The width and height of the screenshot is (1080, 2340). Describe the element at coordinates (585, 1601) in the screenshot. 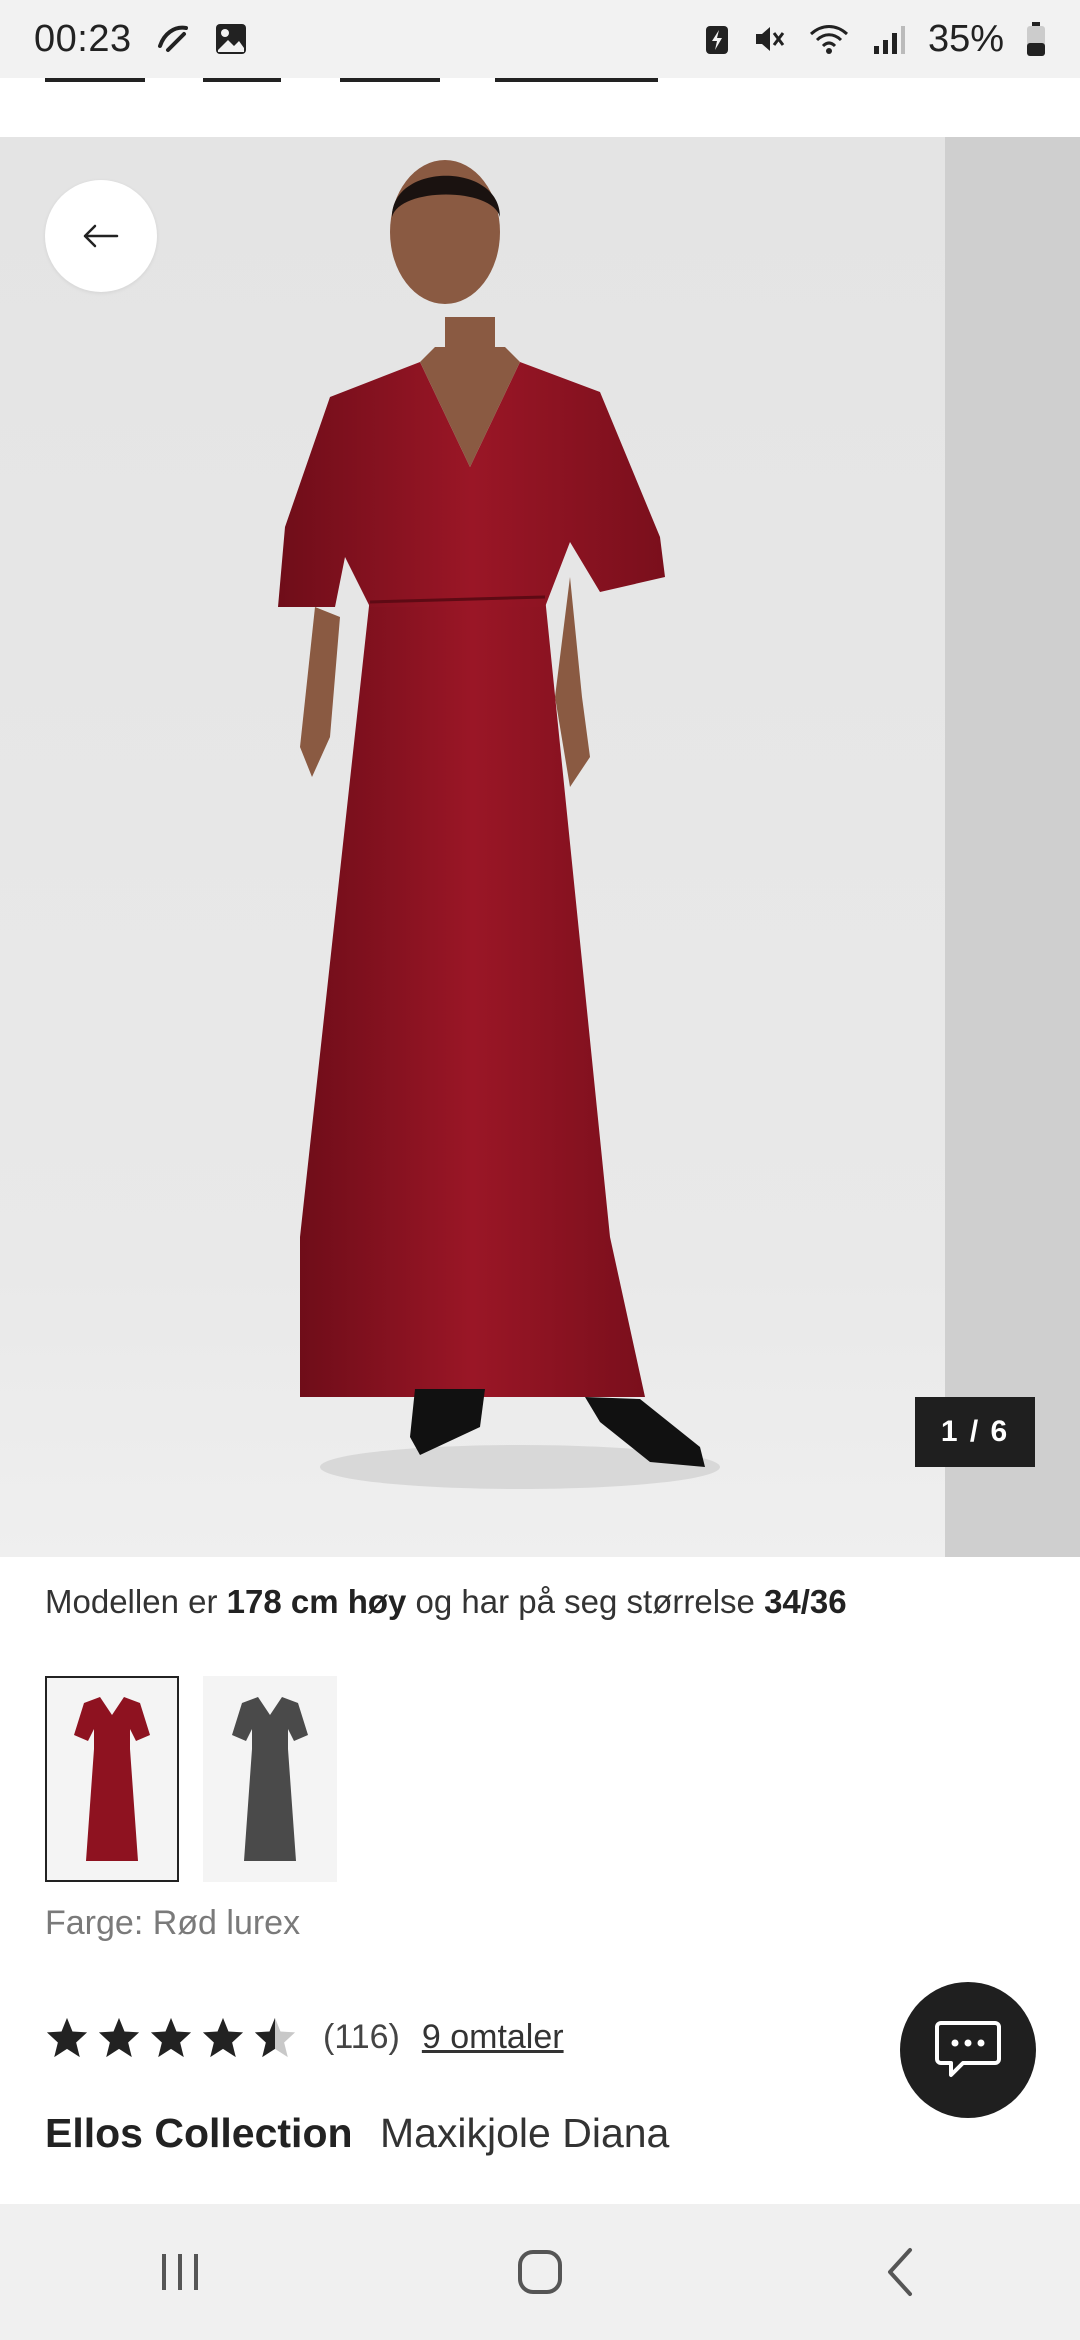

I see `model-info-middle: og har på seg størrelse` at that location.